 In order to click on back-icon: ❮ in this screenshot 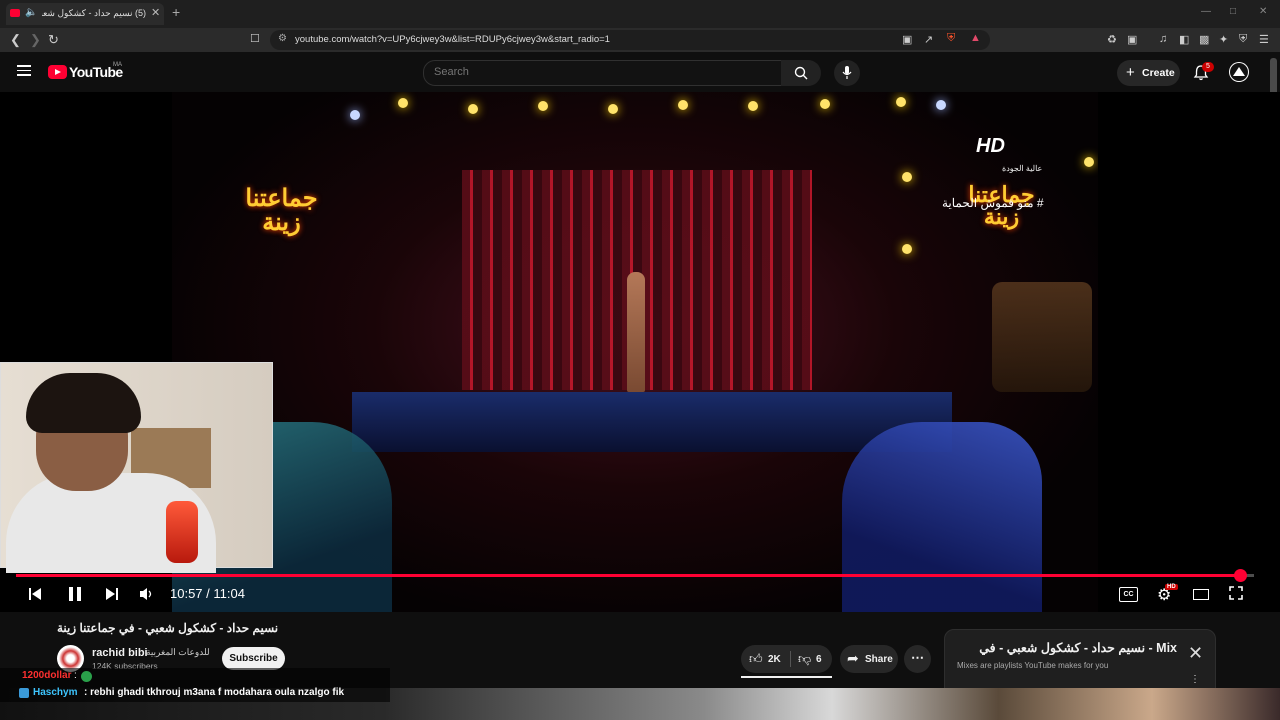, I will do `click(15, 40)`.